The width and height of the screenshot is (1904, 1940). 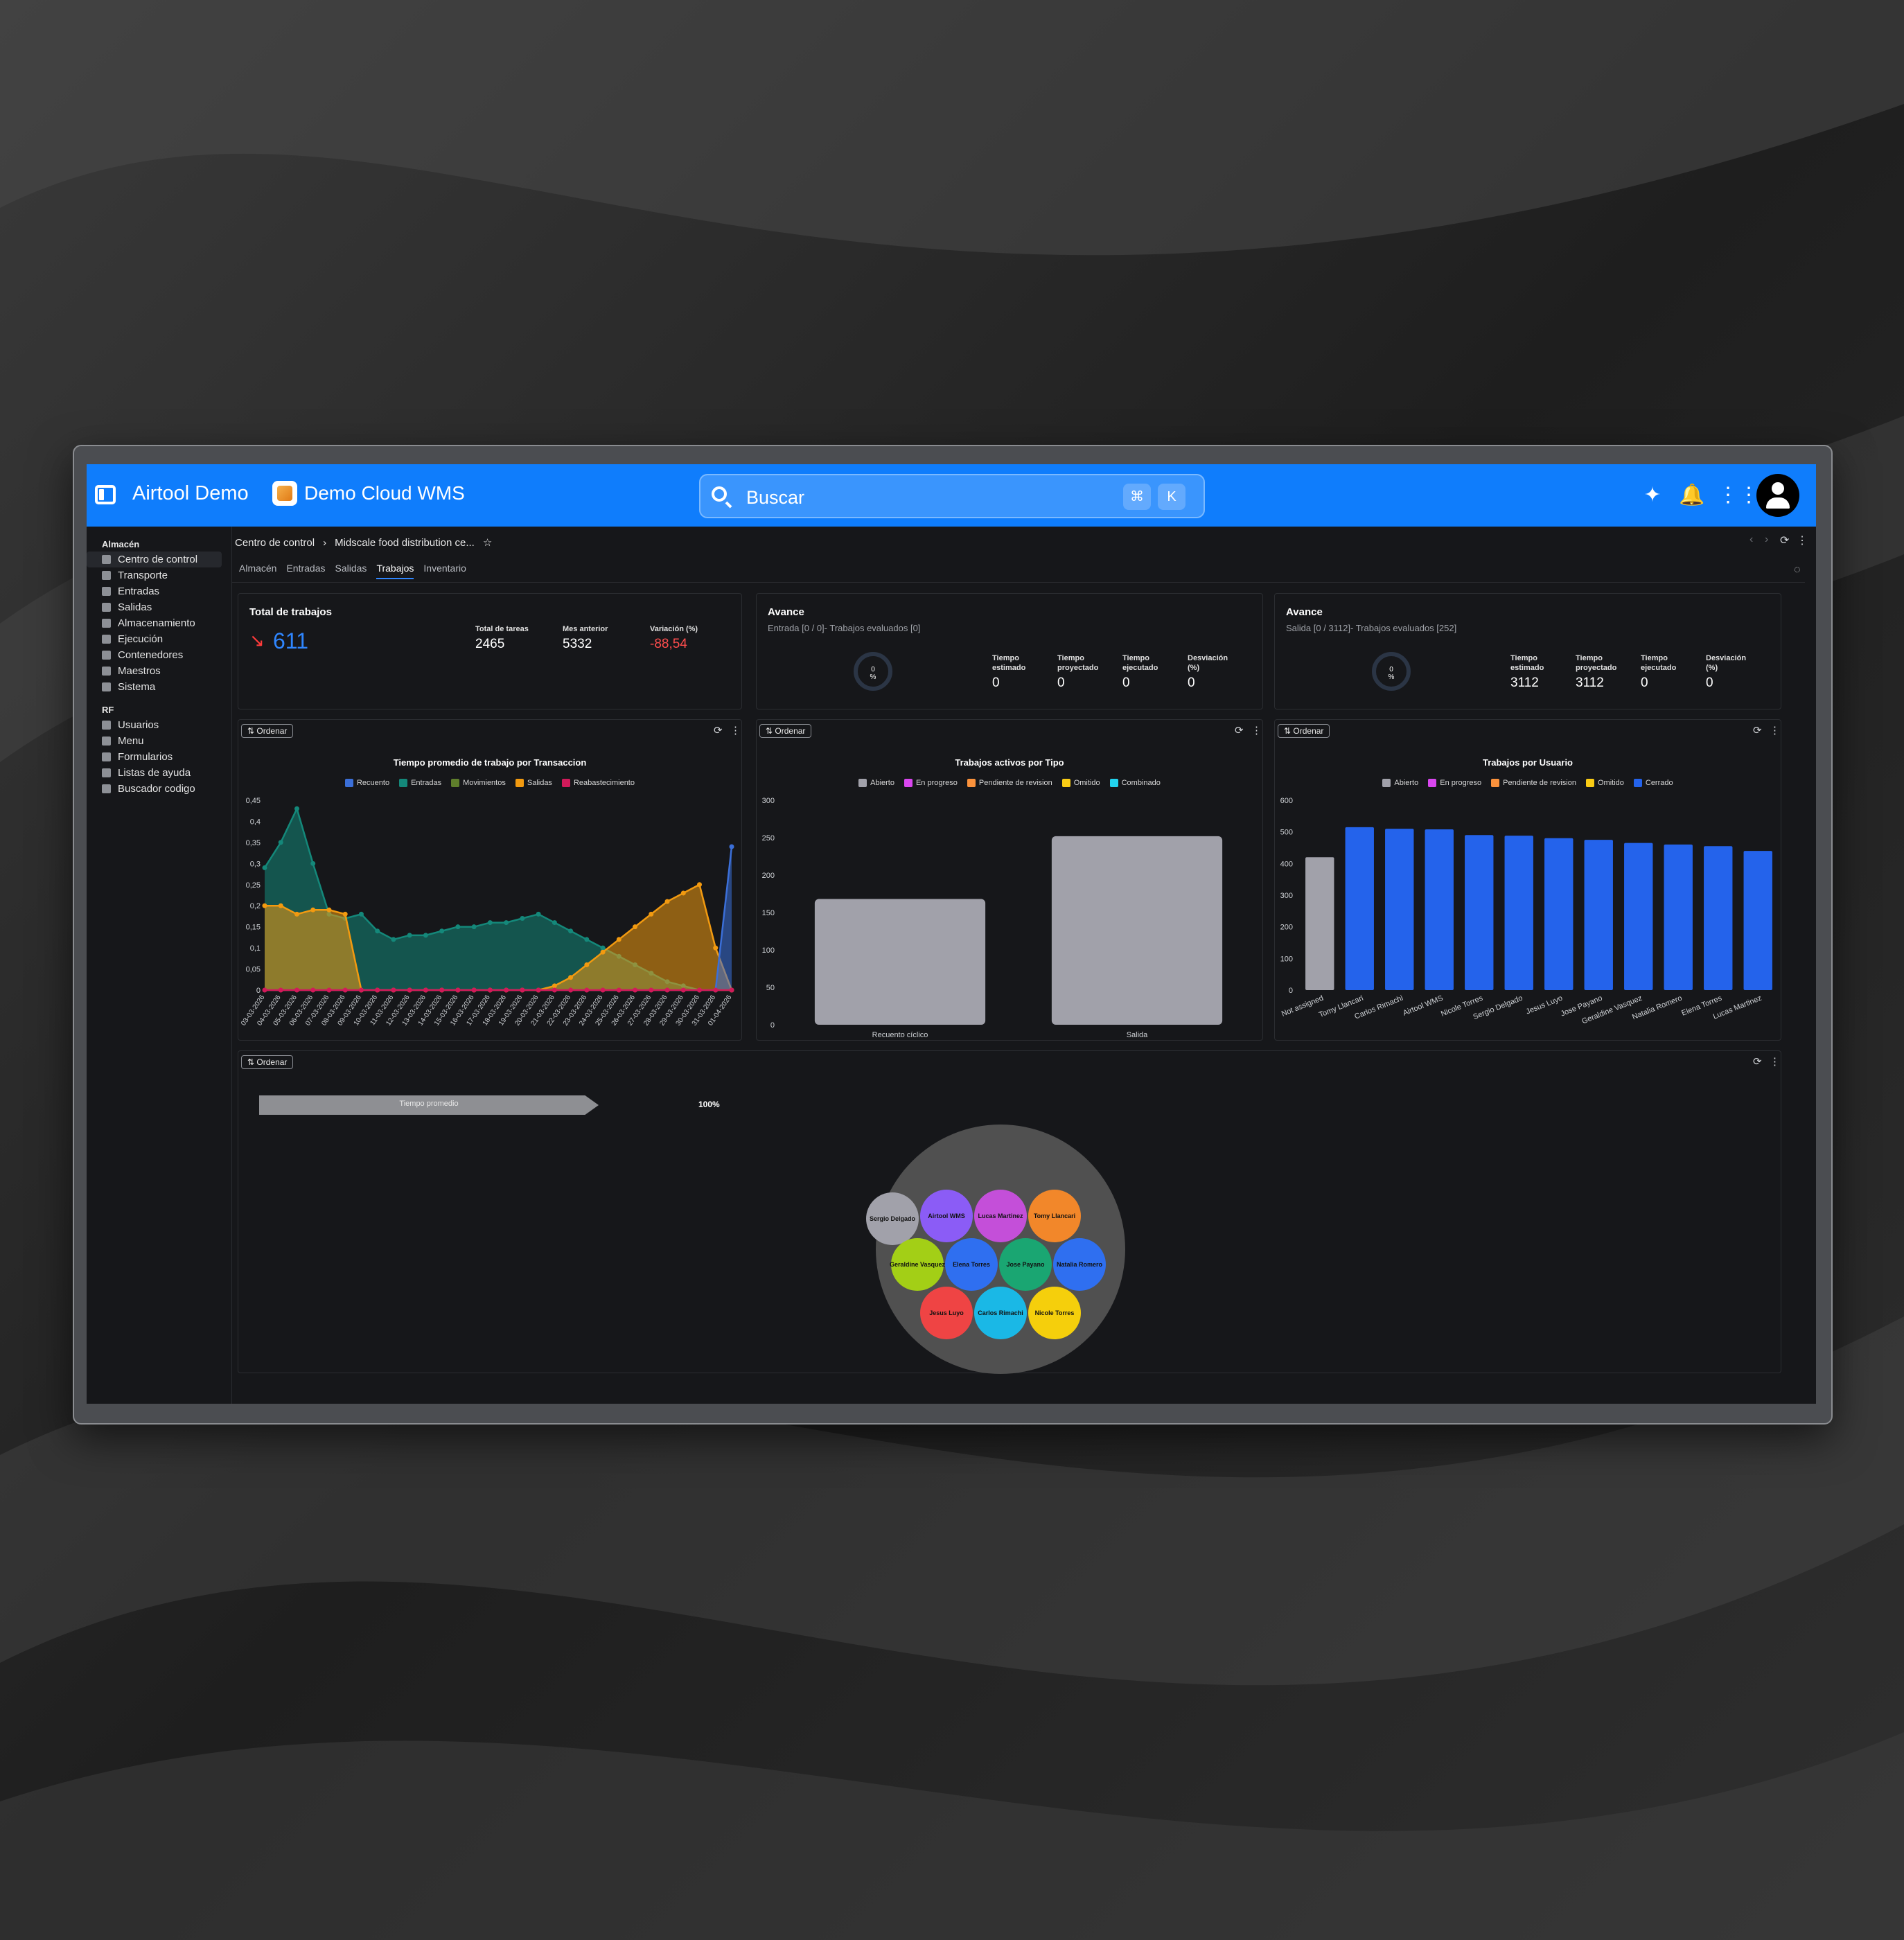 What do you see at coordinates (154, 591) in the screenshot?
I see `sidebar-item-entradas: Entradas` at bounding box center [154, 591].